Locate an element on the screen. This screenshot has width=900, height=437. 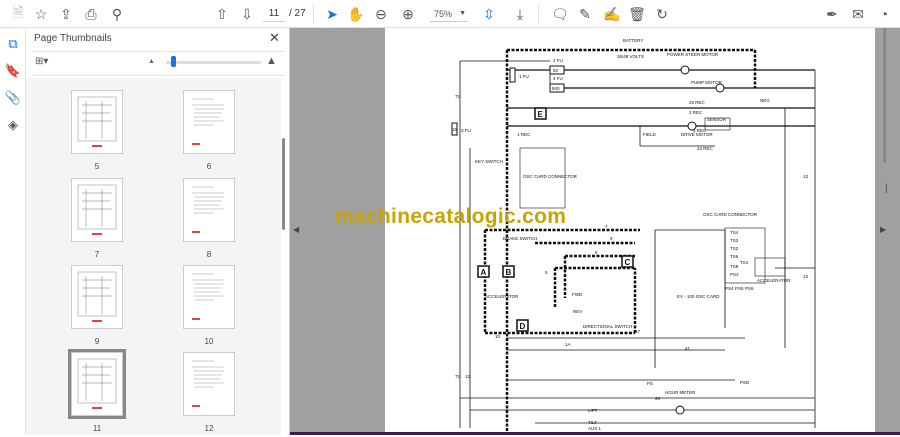
zoom-out-icon: ⊖ is located at coordinates (381, 14).